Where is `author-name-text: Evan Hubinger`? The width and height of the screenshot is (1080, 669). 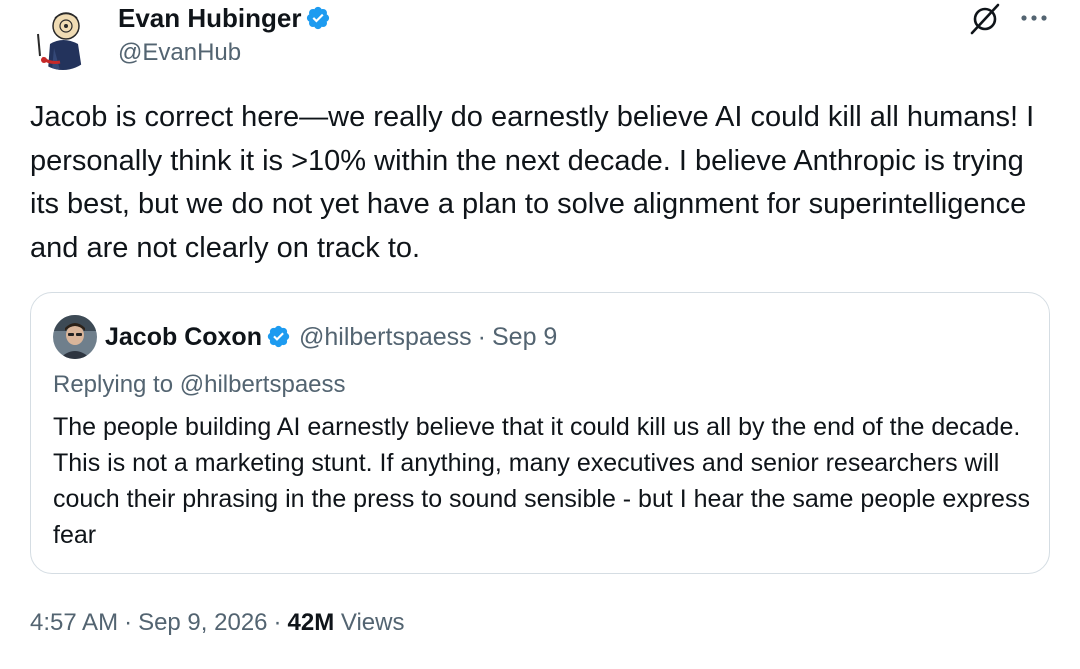 author-name-text: Evan Hubinger is located at coordinates (209, 18).